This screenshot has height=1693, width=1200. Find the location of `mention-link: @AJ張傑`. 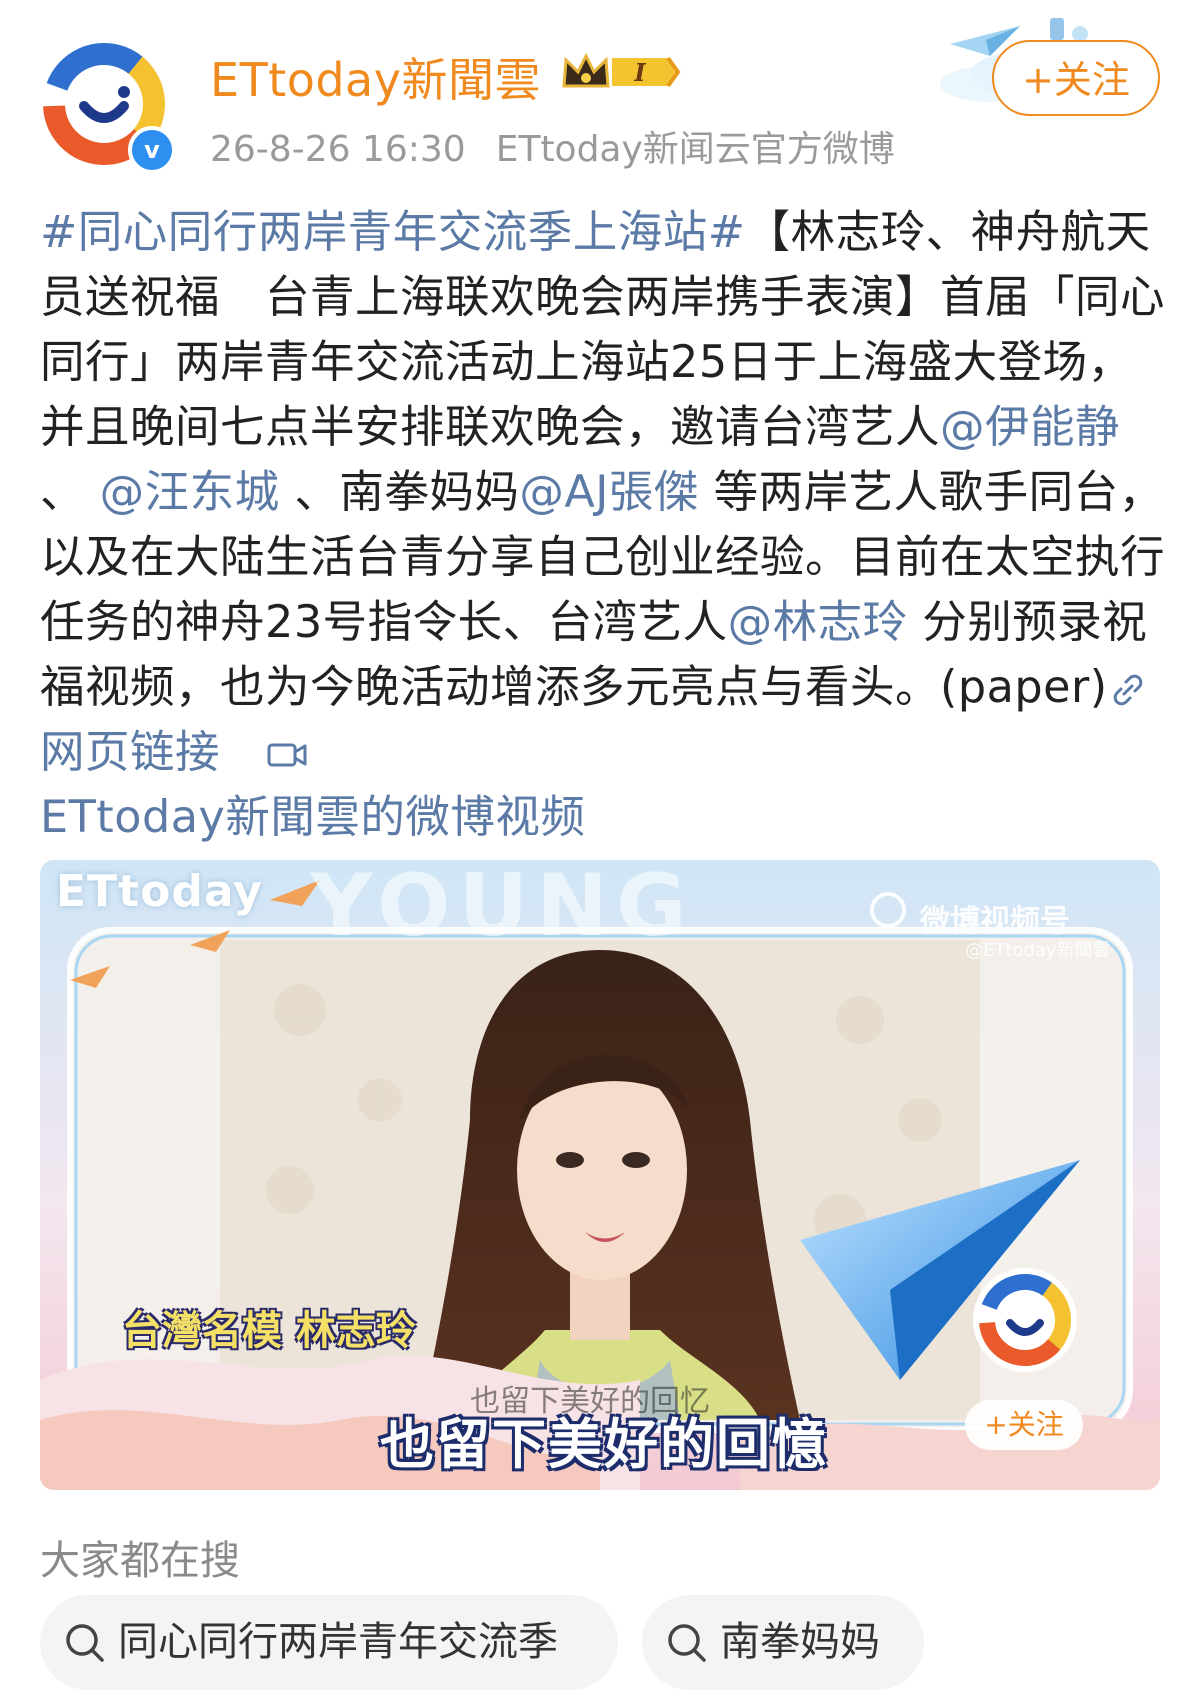

mention-link: @AJ張傑 is located at coordinates (609, 492).